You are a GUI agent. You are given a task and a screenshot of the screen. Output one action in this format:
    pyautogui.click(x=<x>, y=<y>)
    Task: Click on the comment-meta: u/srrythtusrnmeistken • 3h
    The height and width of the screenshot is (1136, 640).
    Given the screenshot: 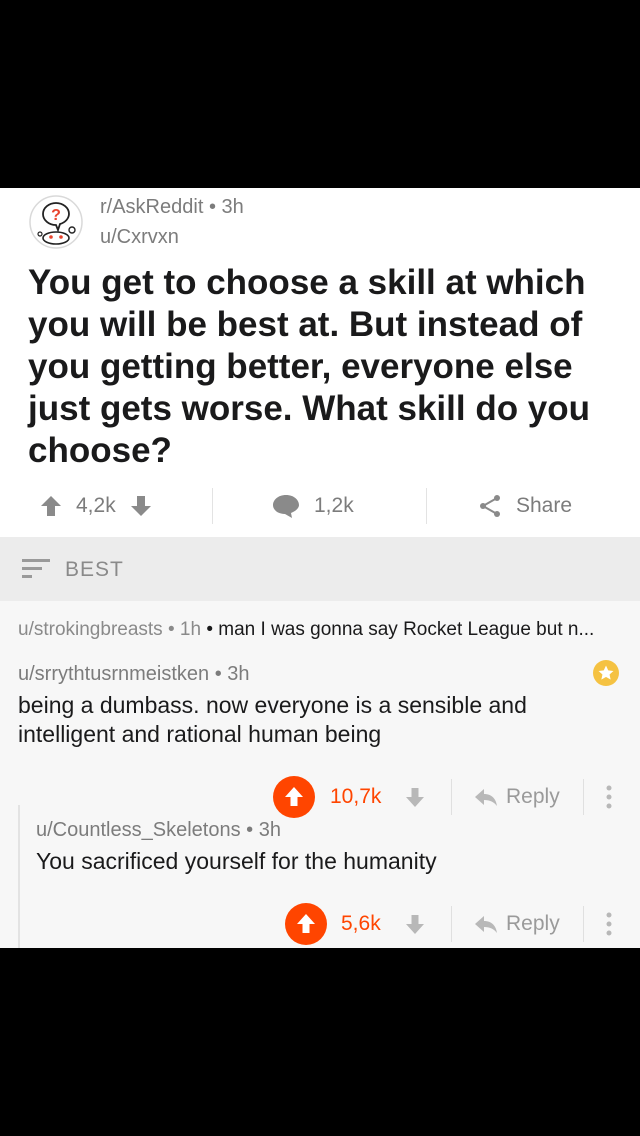 What is the action you would take?
    pyautogui.click(x=134, y=674)
    